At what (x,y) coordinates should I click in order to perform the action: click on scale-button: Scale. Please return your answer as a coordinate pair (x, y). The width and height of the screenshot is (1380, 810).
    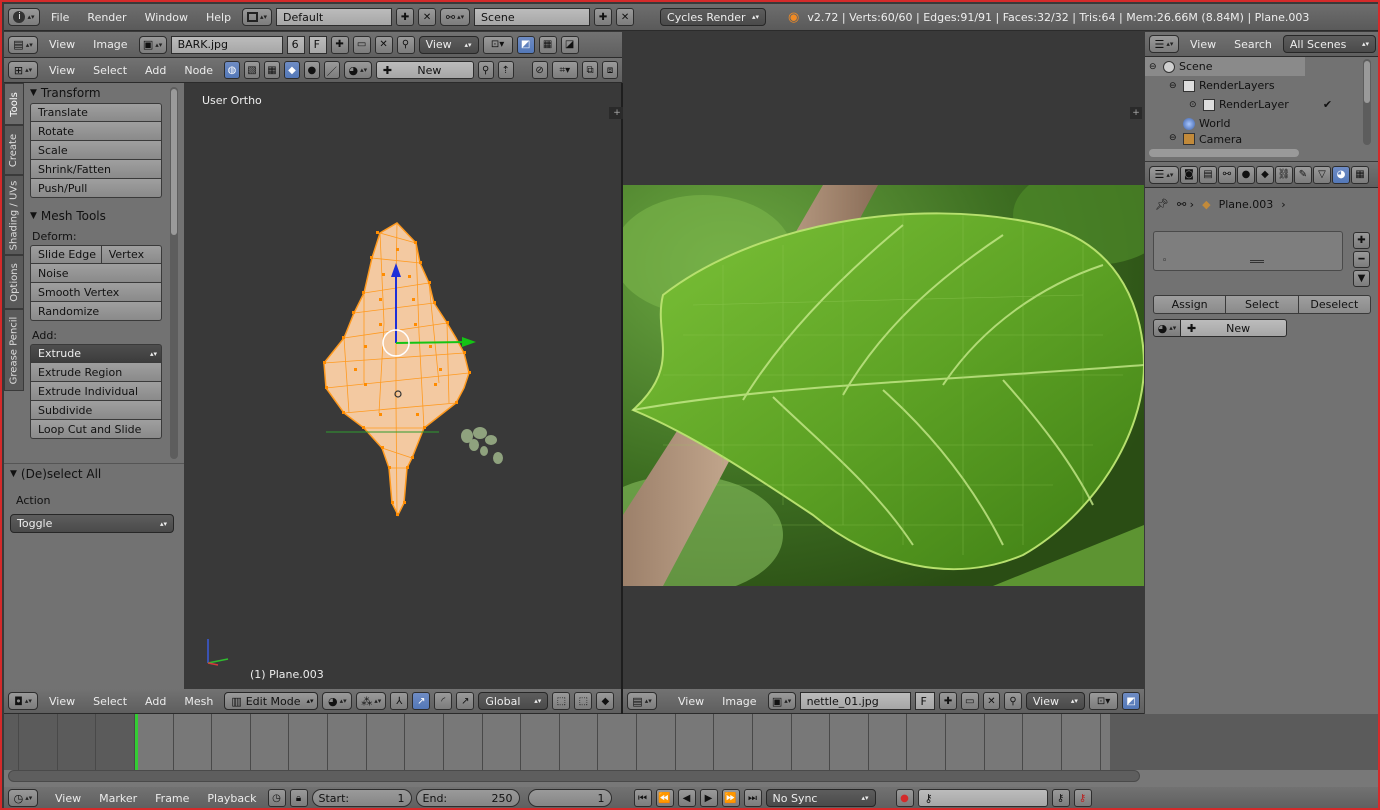
    Looking at the image, I should click on (96, 150).